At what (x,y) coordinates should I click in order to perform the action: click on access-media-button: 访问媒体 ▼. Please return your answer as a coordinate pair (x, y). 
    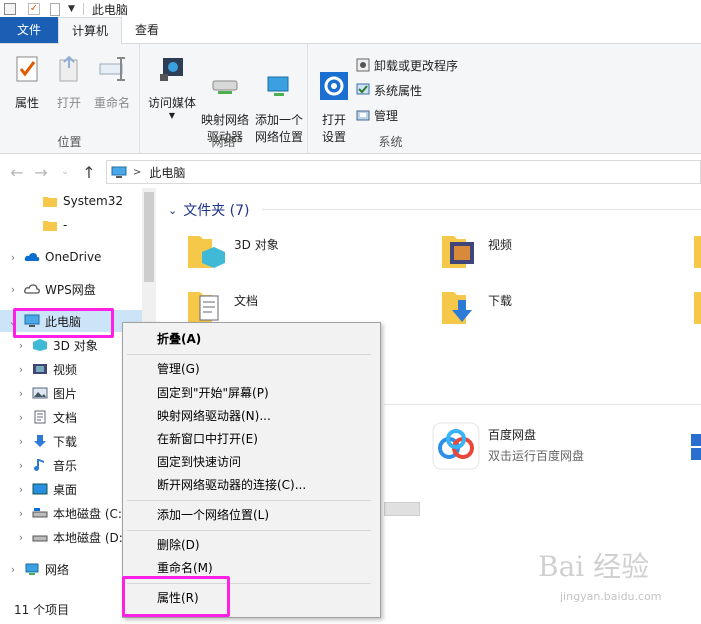
    Looking at the image, I should click on (172, 87).